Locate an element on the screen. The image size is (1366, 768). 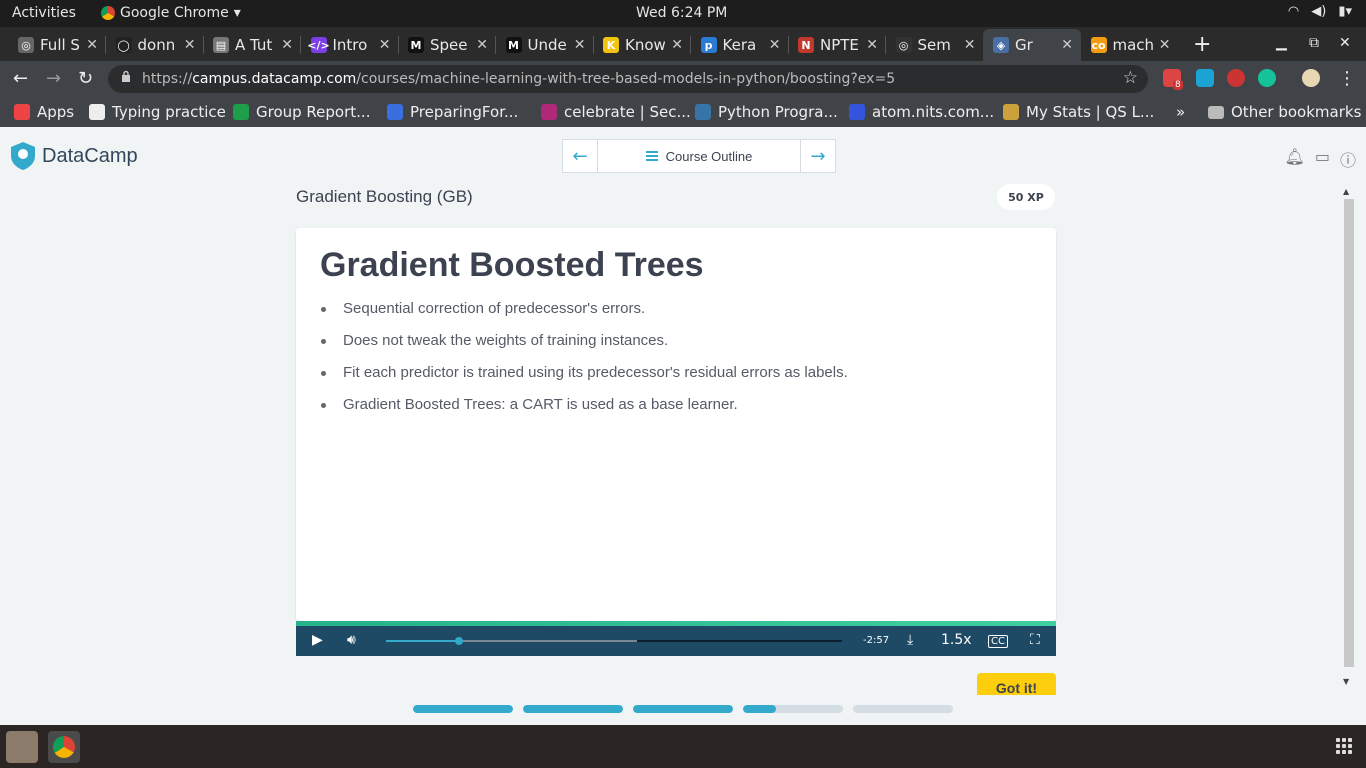
profile-avatar is located at coordinates (1311, 78).